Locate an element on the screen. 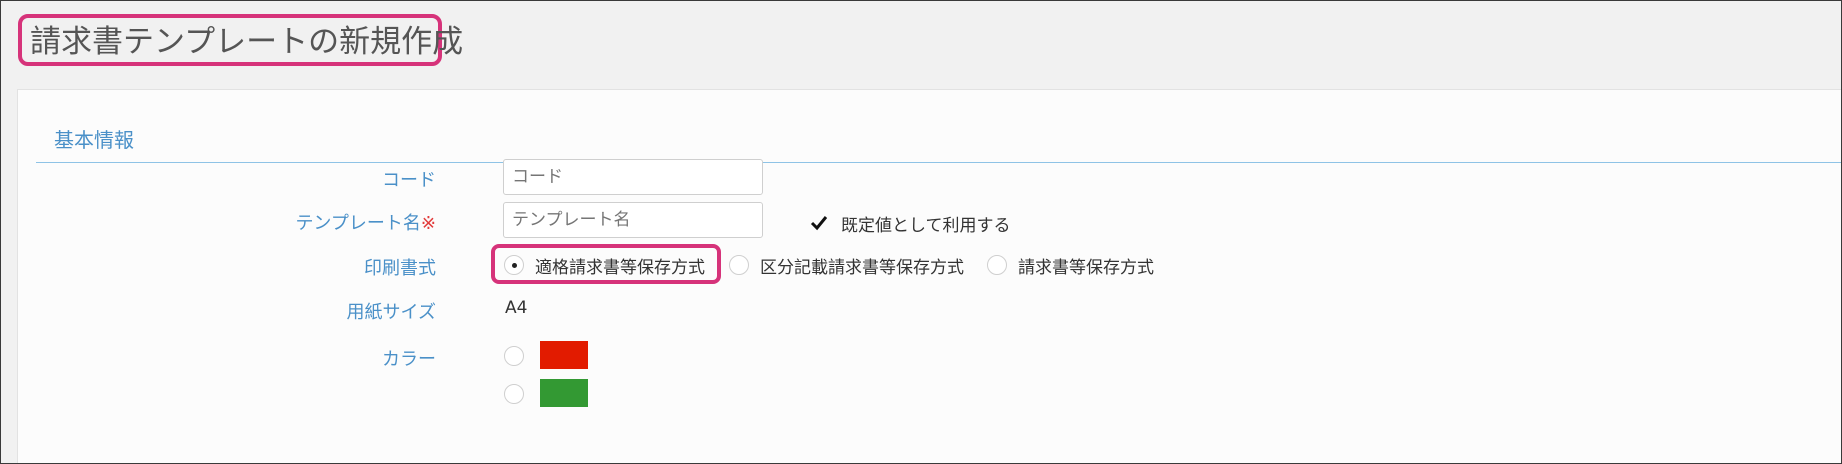 The image size is (1842, 464). page-title: 請求書テンプレートの新規作成 is located at coordinates (247, 42).